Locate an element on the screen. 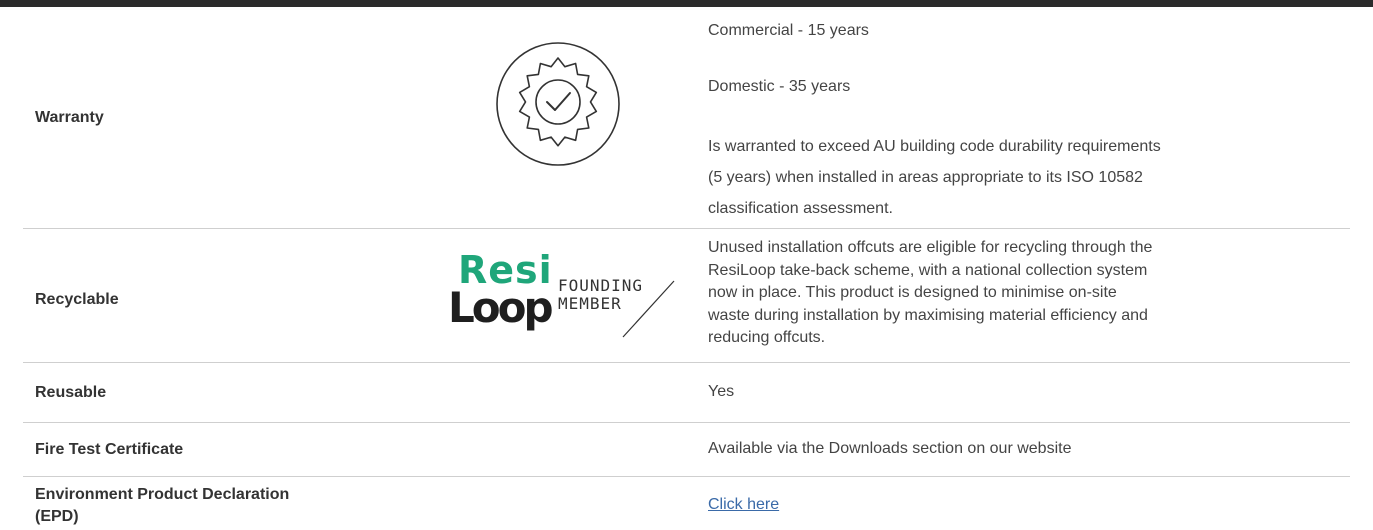  top-bar is located at coordinates (686, 3).